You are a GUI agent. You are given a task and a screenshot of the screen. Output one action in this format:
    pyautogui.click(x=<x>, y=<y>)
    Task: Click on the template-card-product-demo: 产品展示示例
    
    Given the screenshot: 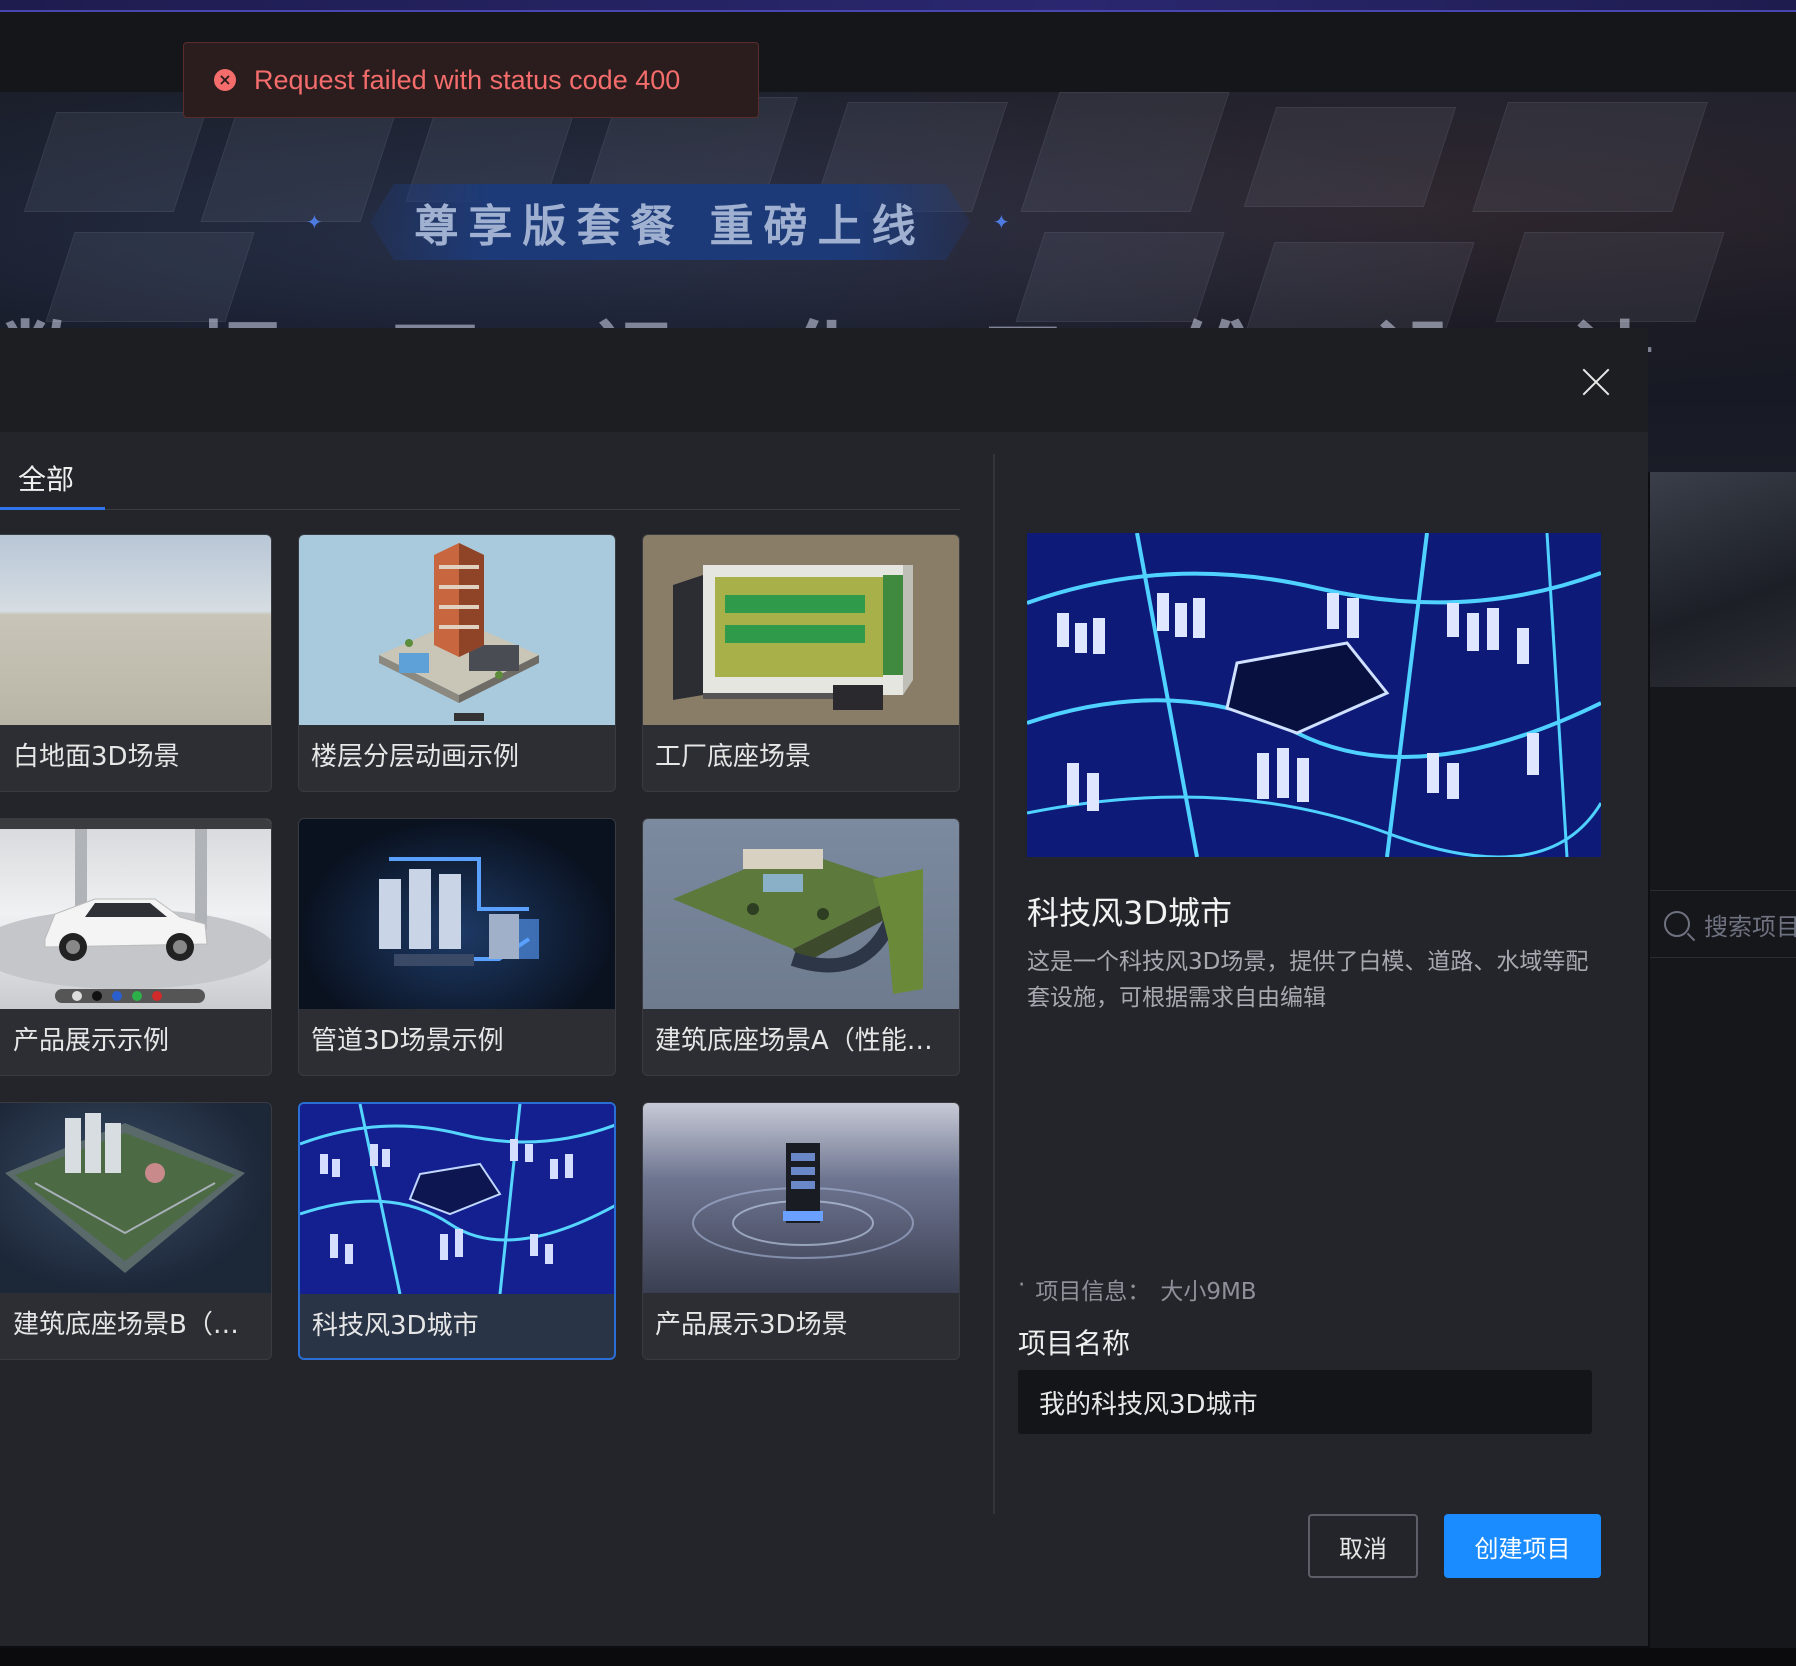 What is the action you would take?
    pyautogui.click(x=136, y=947)
    